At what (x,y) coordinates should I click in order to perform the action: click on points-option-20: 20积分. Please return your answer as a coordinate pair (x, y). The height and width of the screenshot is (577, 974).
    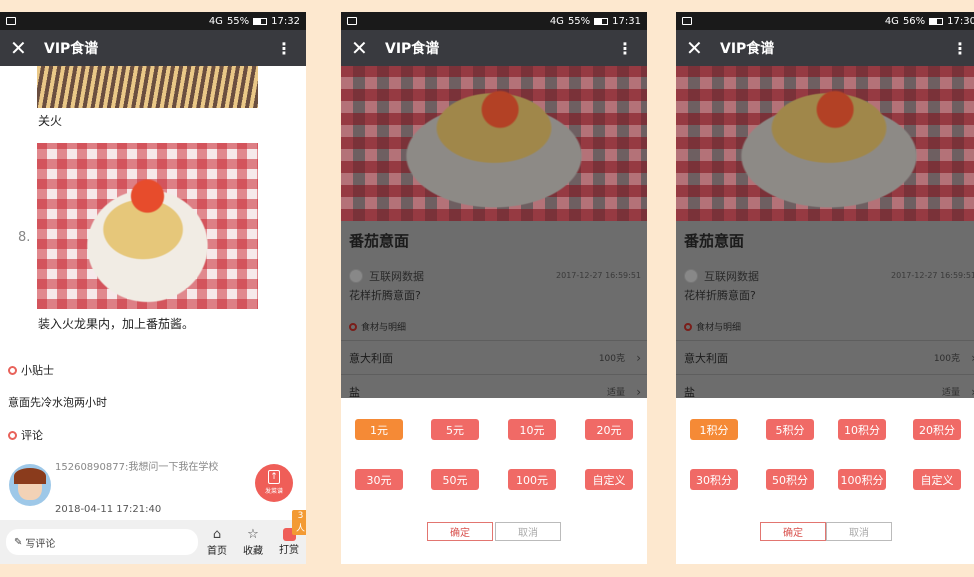
    Looking at the image, I should click on (937, 429).